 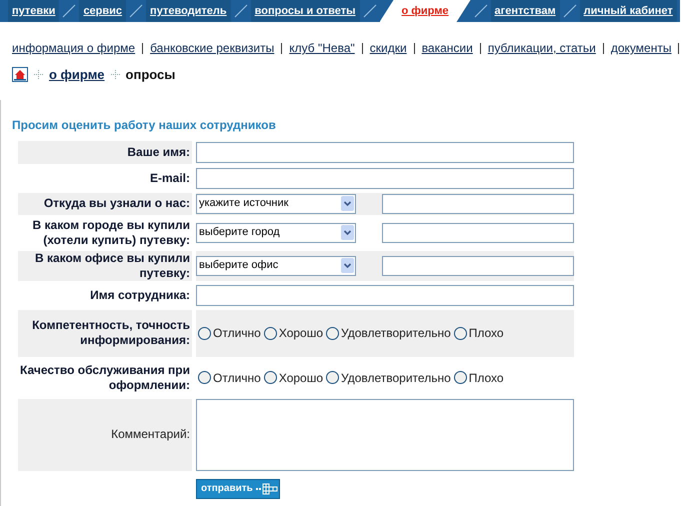 I want to click on field-label: Ваше имя:, so click(x=105, y=152).